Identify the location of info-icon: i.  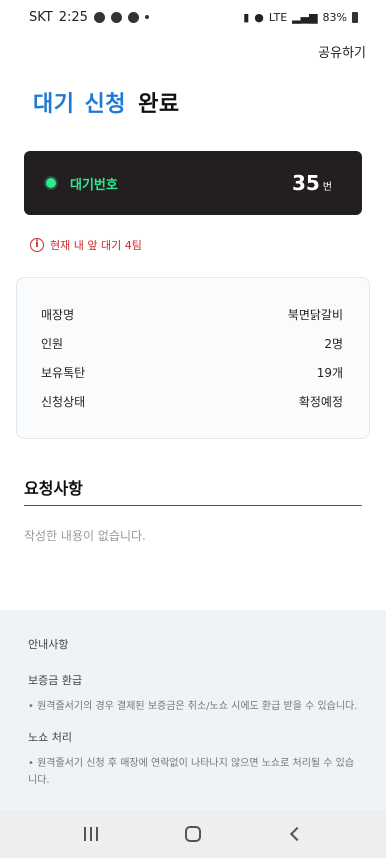
(37, 245).